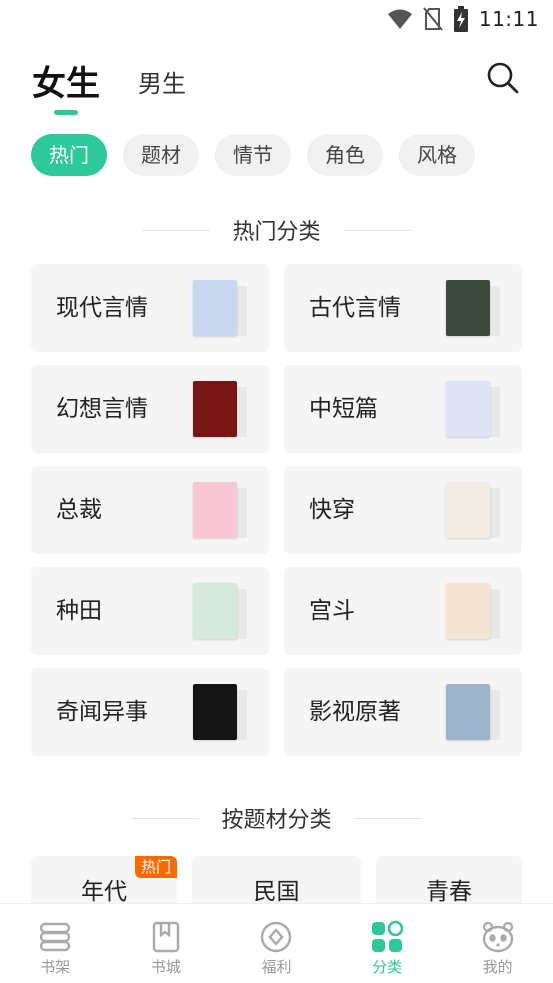  What do you see at coordinates (332, 611) in the screenshot?
I see `category-label: 宫斗` at bounding box center [332, 611].